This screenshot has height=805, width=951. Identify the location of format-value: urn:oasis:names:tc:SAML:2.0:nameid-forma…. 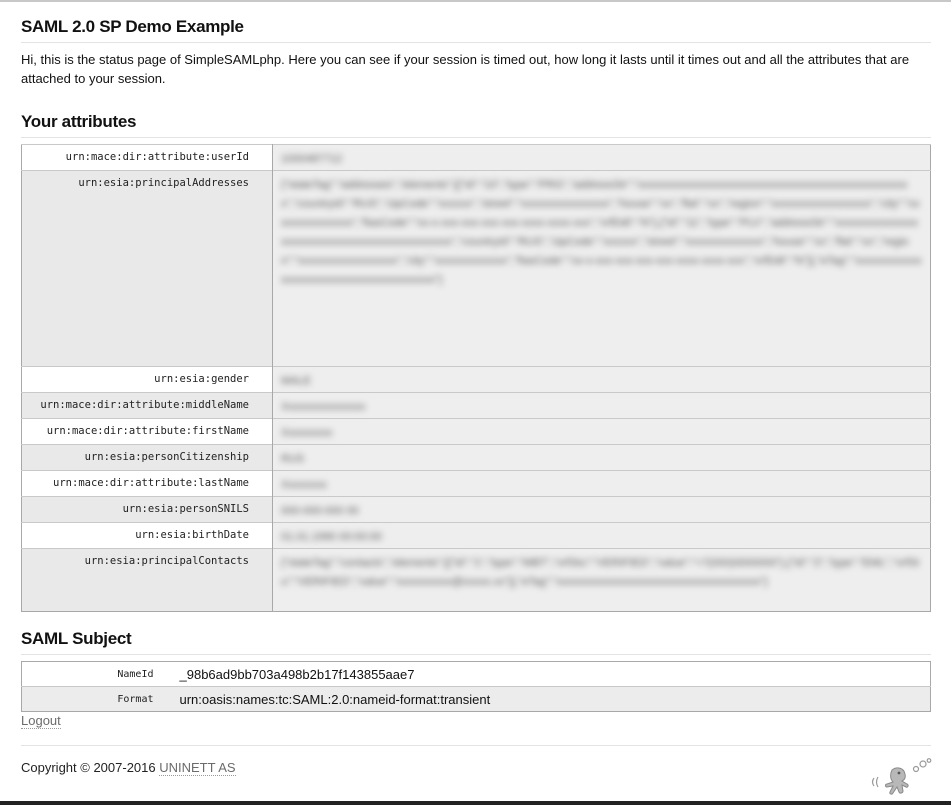
(546, 699).